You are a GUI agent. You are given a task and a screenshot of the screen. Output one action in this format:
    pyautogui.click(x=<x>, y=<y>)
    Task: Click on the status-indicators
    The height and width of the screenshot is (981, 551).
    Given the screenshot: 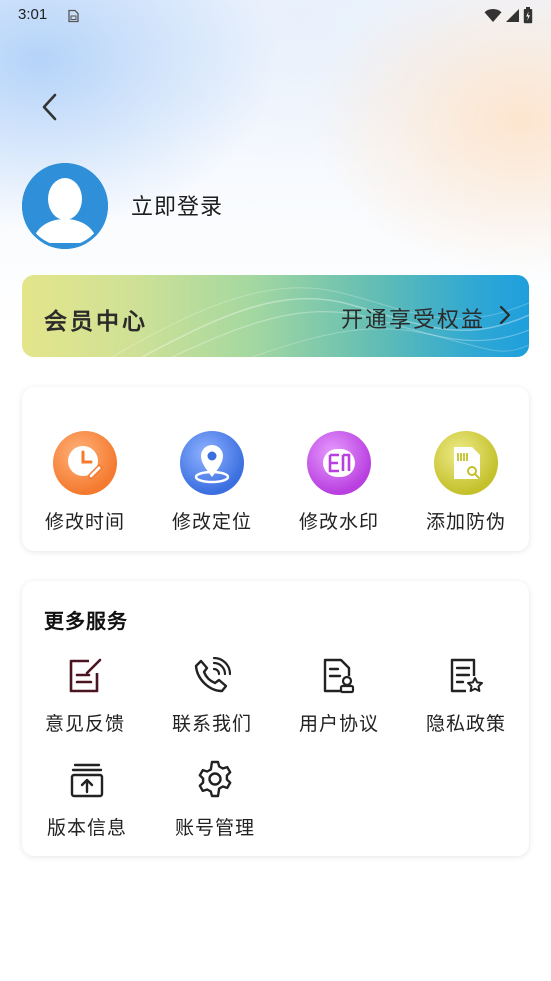 What is the action you would take?
    pyautogui.click(x=508, y=17)
    